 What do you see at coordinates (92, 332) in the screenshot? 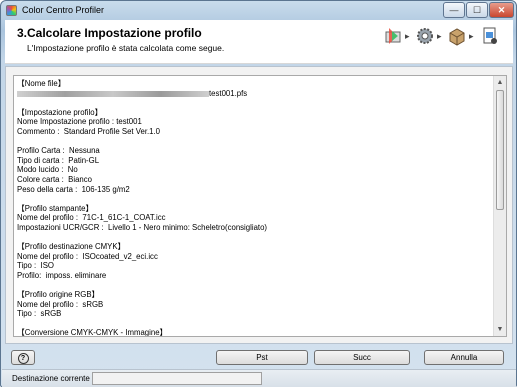
I see `summary-line: 【Conversione CMYK-CMYK - Immagine】` at bounding box center [92, 332].